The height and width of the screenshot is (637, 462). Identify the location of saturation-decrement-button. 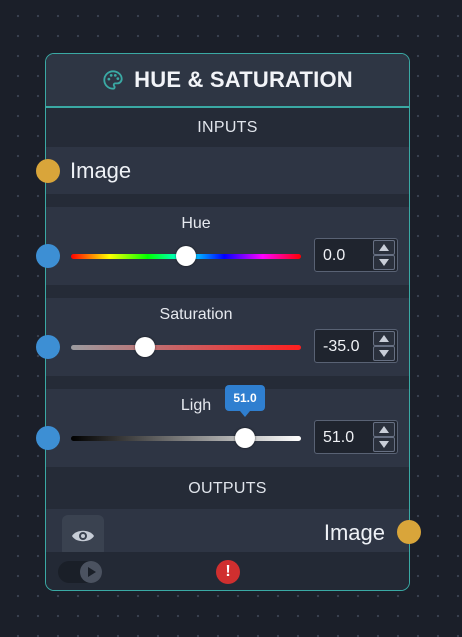
(384, 353).